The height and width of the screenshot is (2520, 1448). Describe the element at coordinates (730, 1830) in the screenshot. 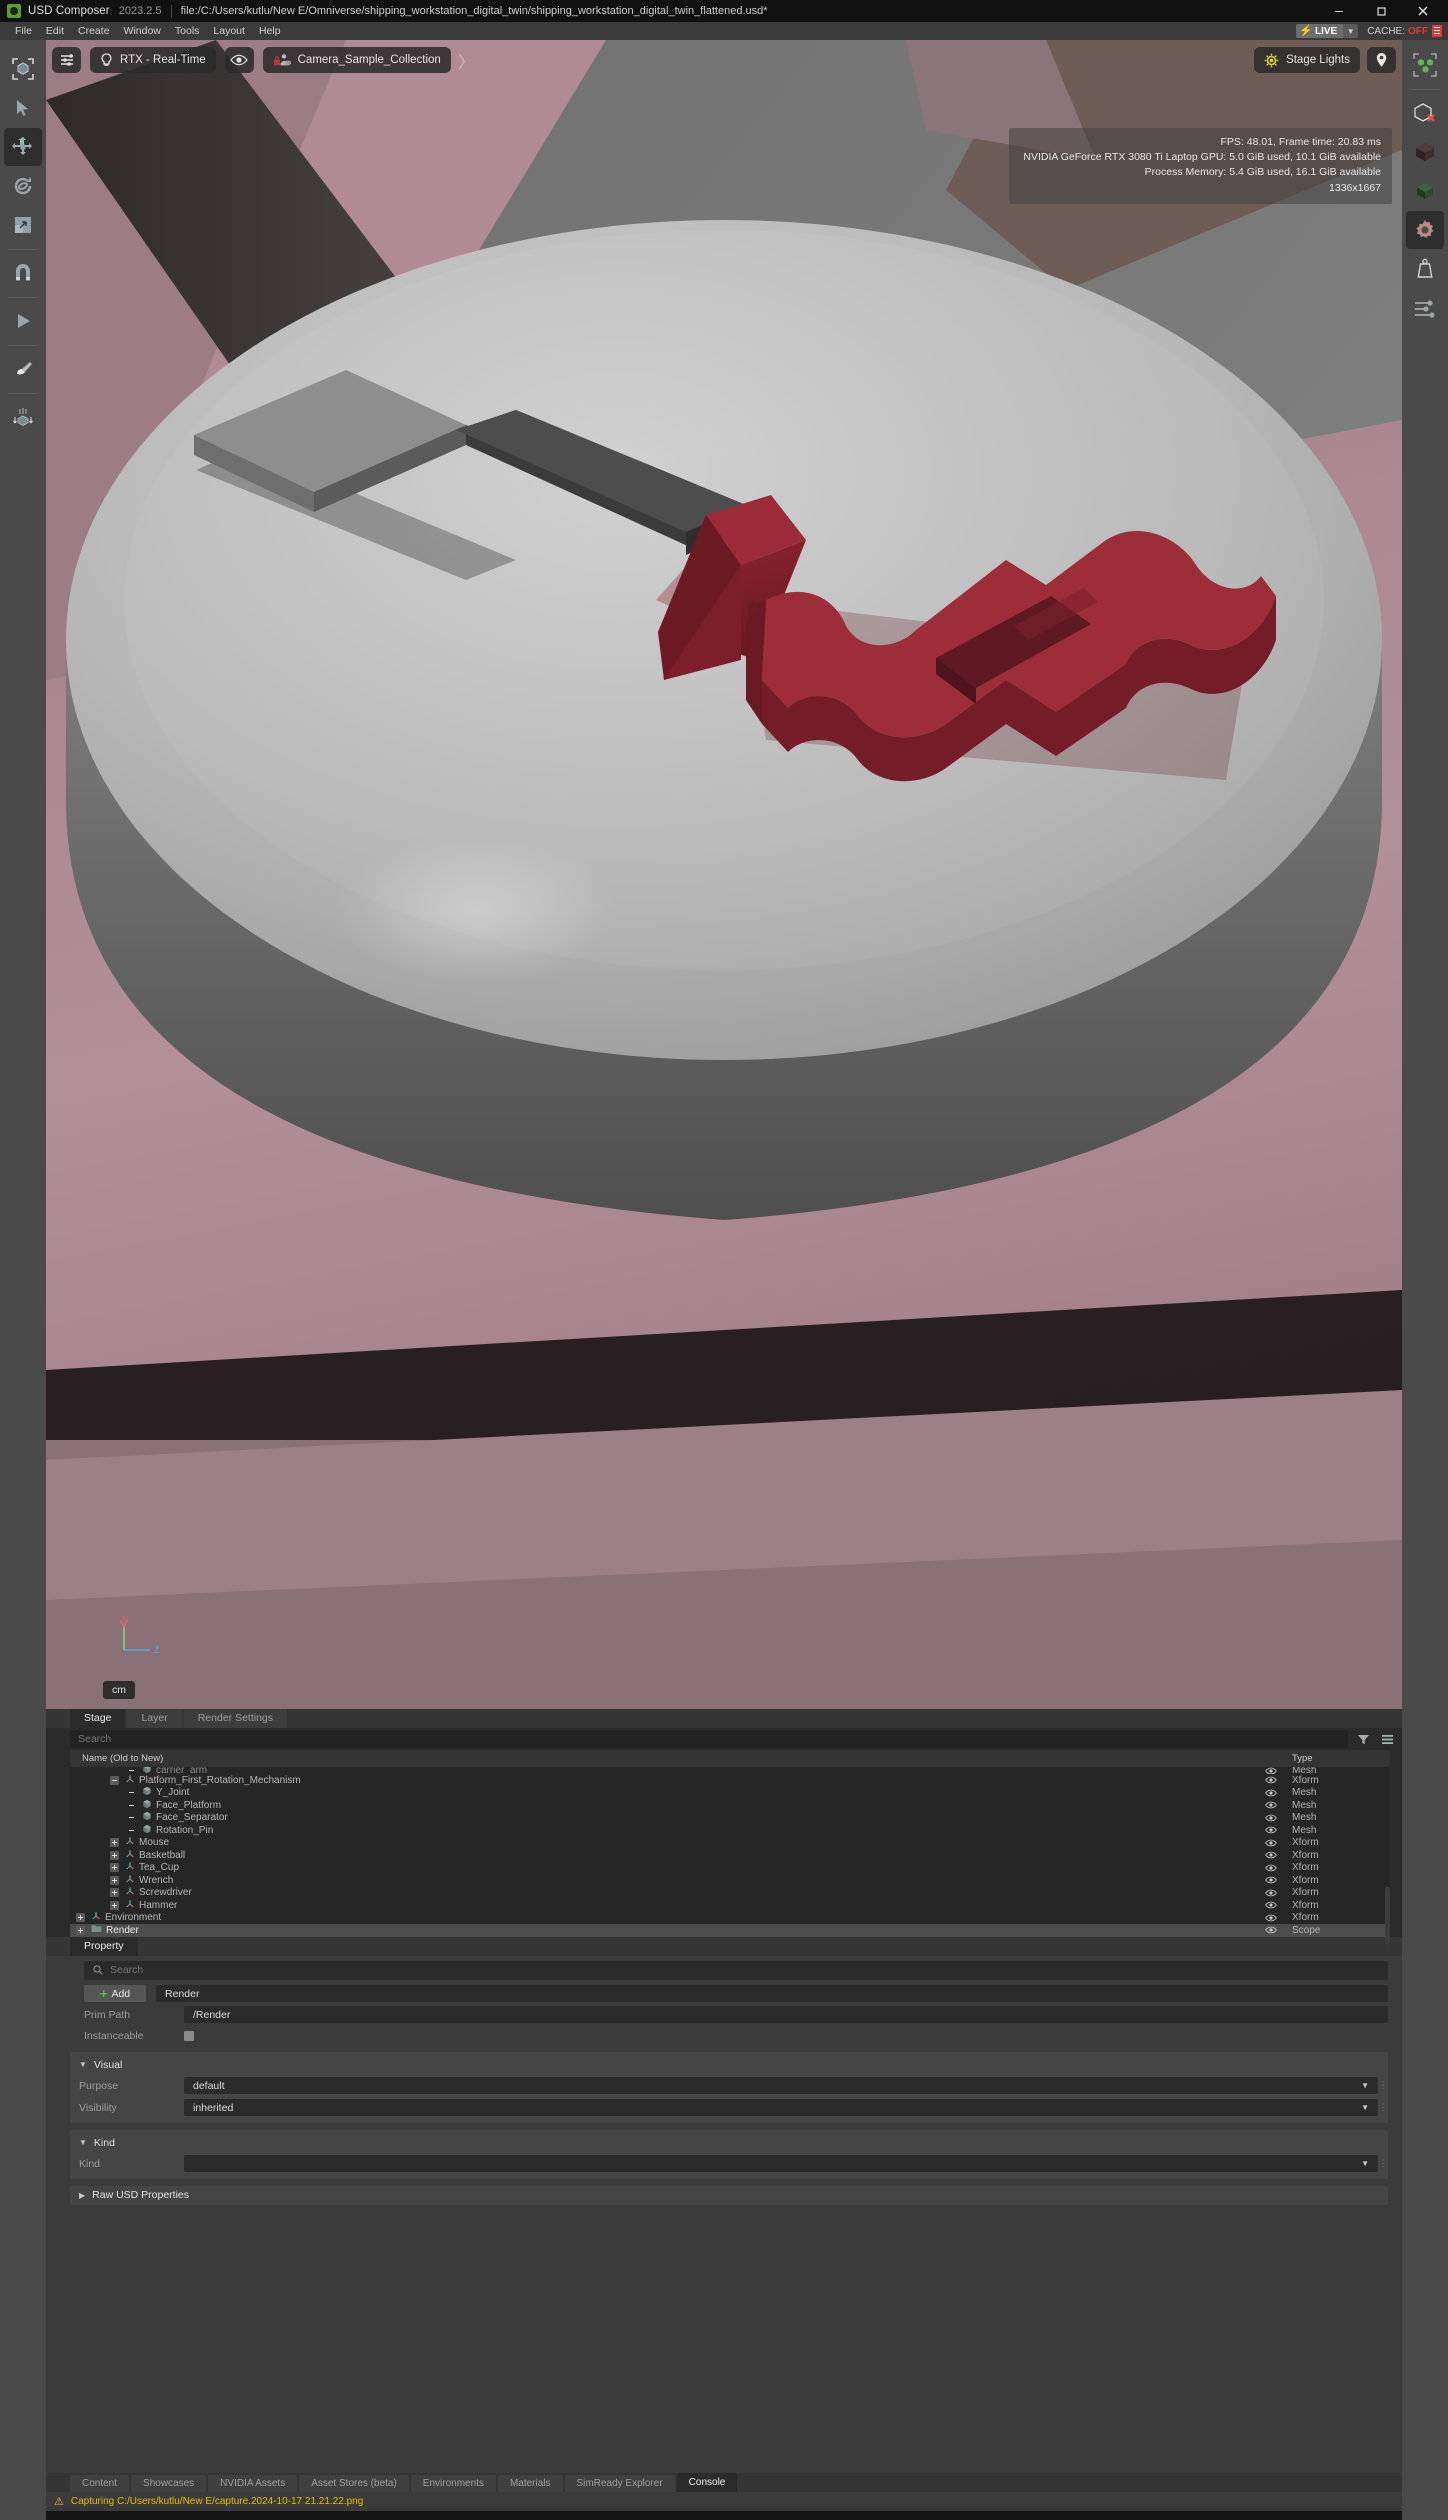

I see `table-row: Rotation_Pin Mesh` at that location.